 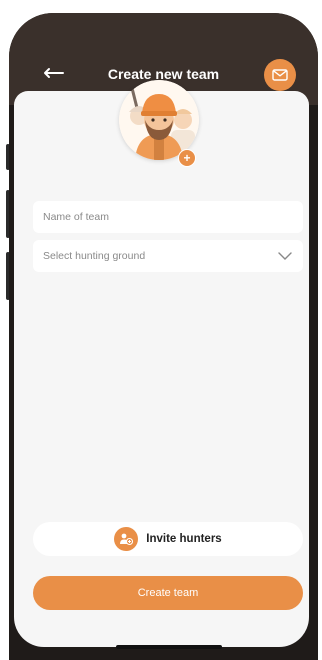 I want to click on create-team-button: Create team, so click(x=168, y=593).